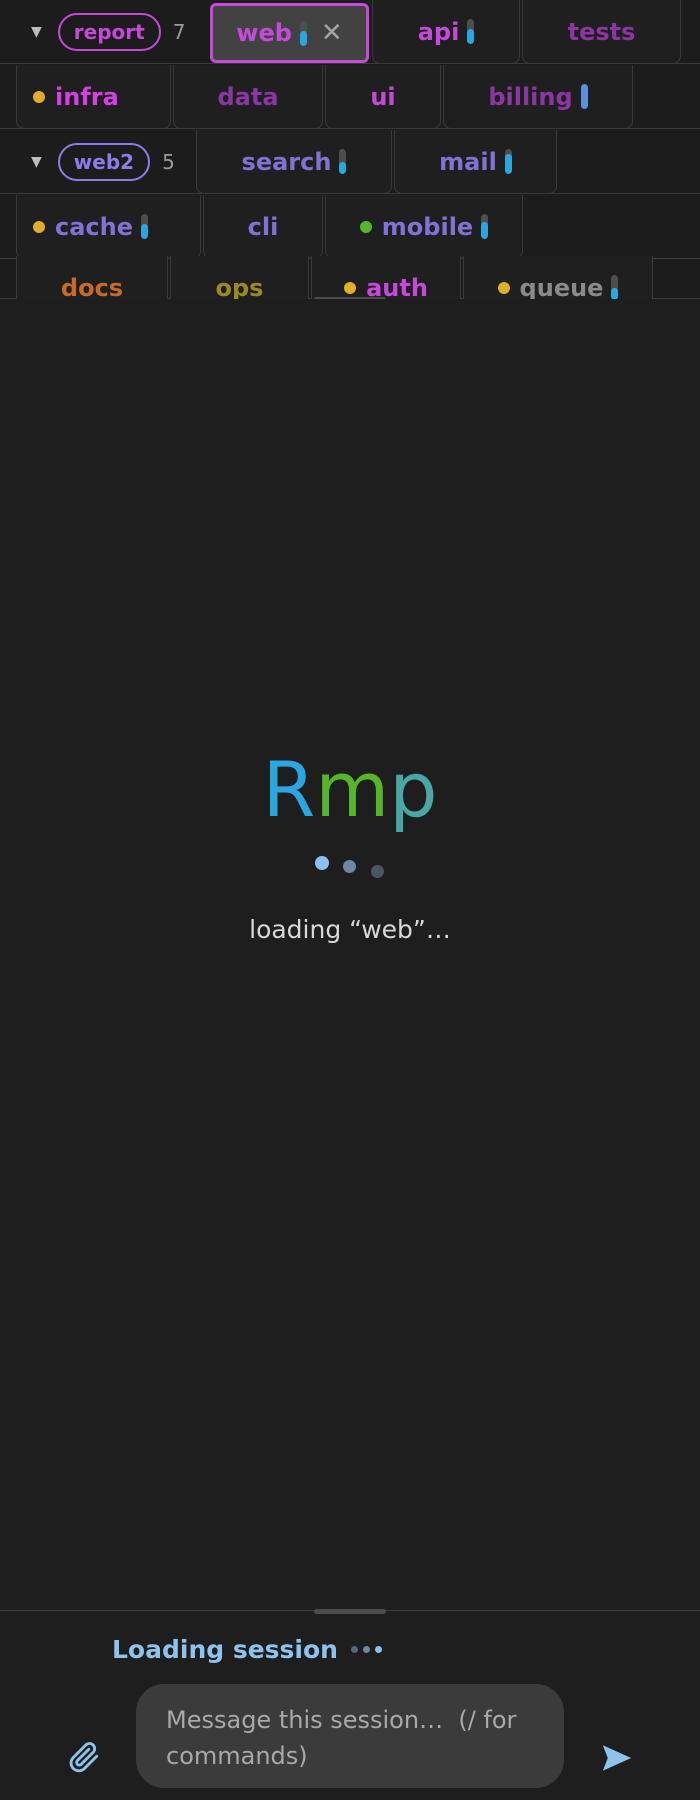 Image resolution: width=700 pixels, height=1800 pixels. I want to click on close-icon: ✕, so click(332, 33).